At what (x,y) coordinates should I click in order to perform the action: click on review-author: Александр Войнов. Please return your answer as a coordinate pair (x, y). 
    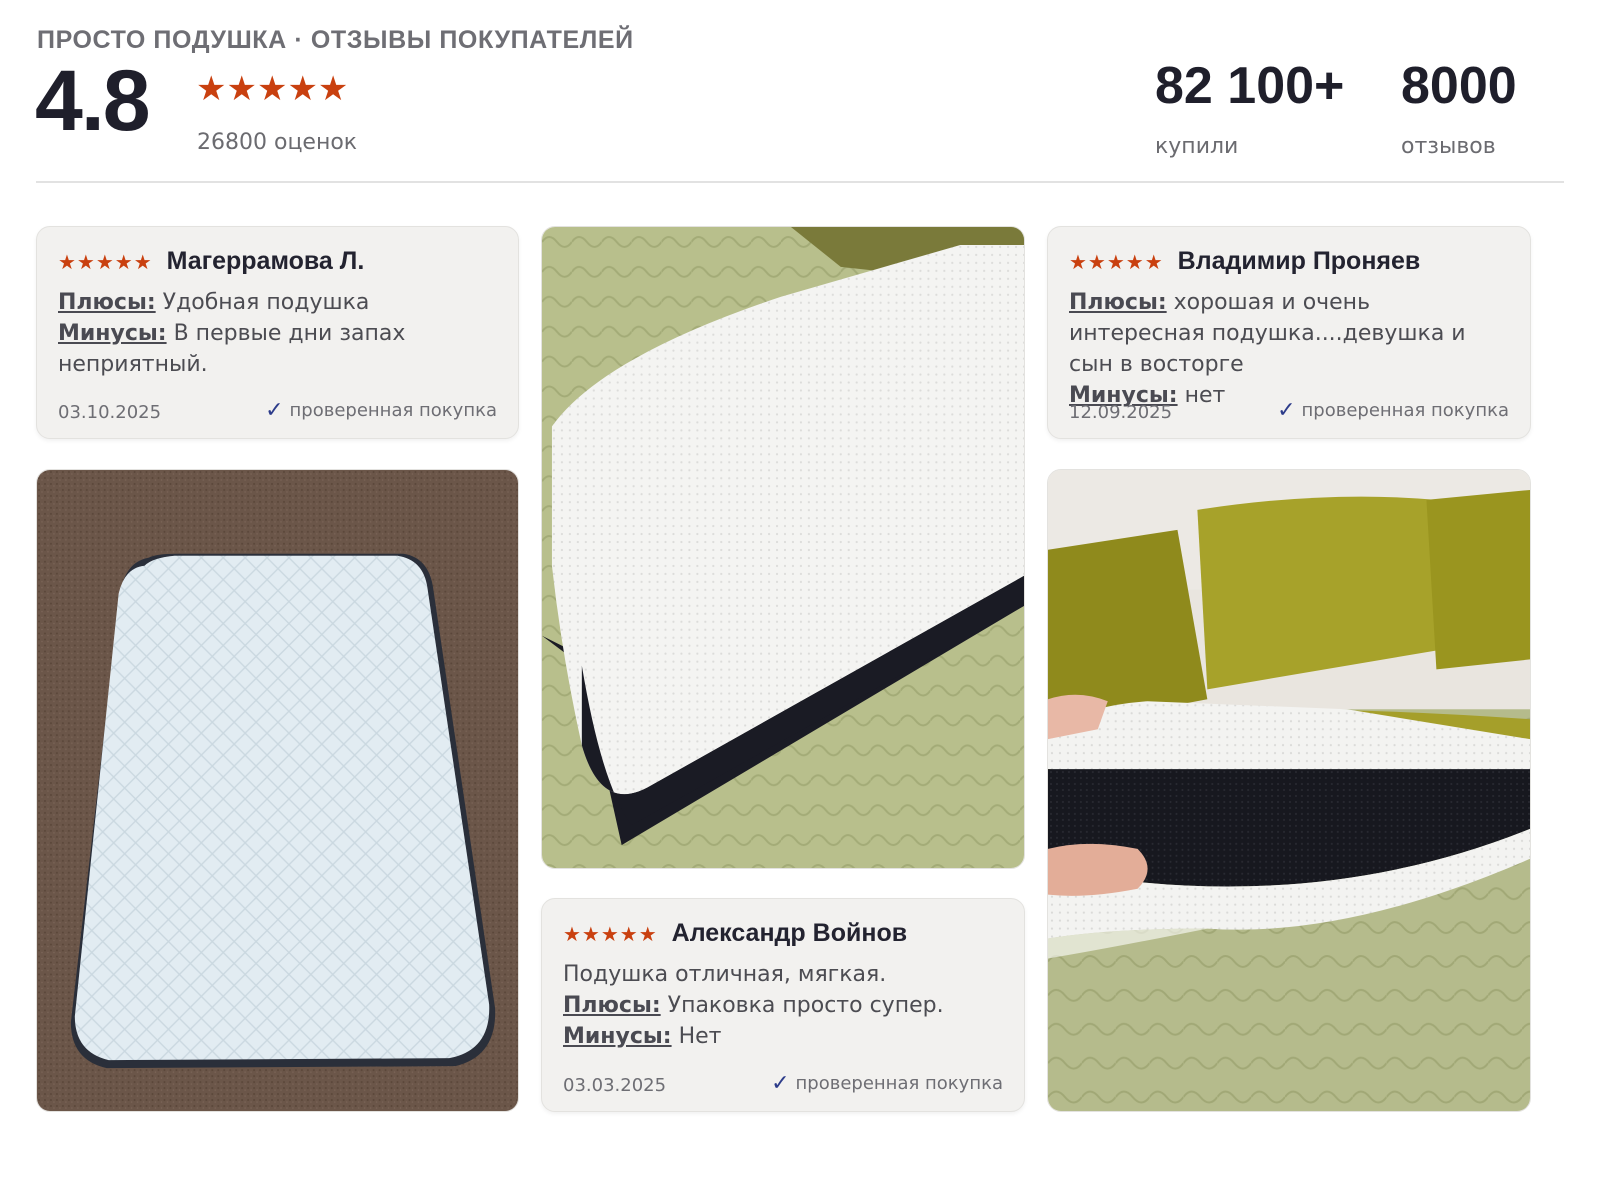
    Looking at the image, I should click on (789, 933).